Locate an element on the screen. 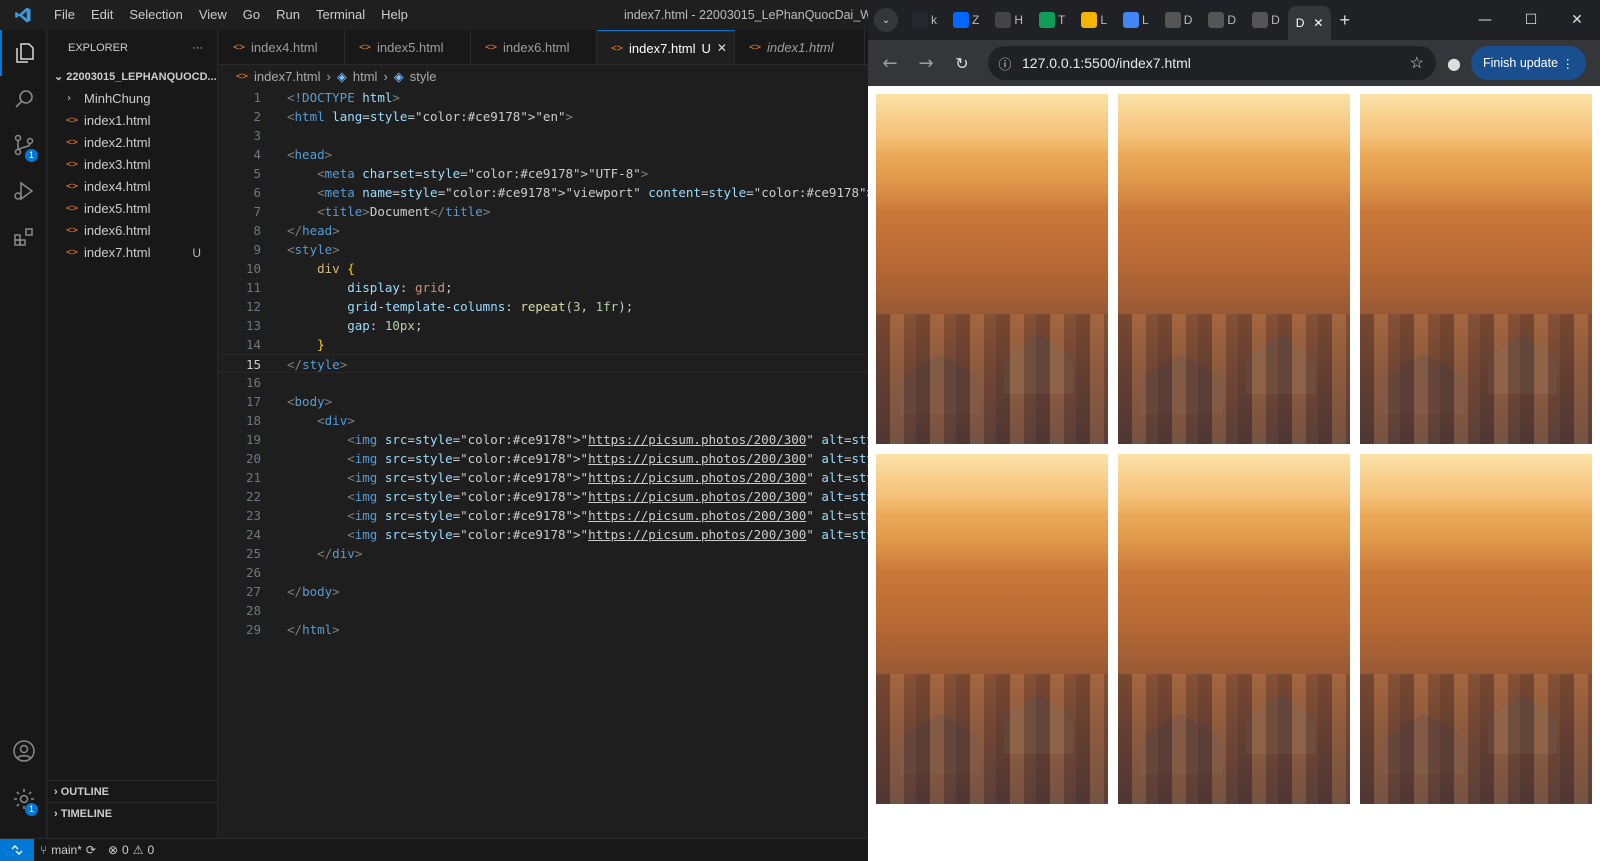 Image resolution: width=1600 pixels, height=861 pixels. git-branch: ⑂ main* ⟳ is located at coordinates (68, 850).